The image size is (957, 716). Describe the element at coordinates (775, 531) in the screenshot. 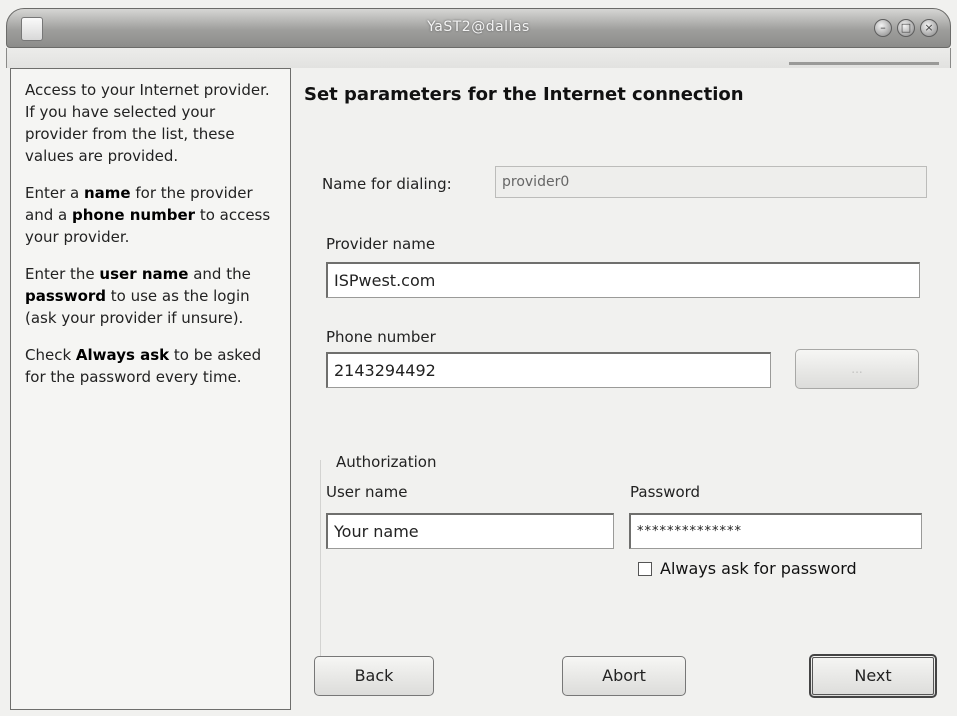

I see `password-input` at that location.